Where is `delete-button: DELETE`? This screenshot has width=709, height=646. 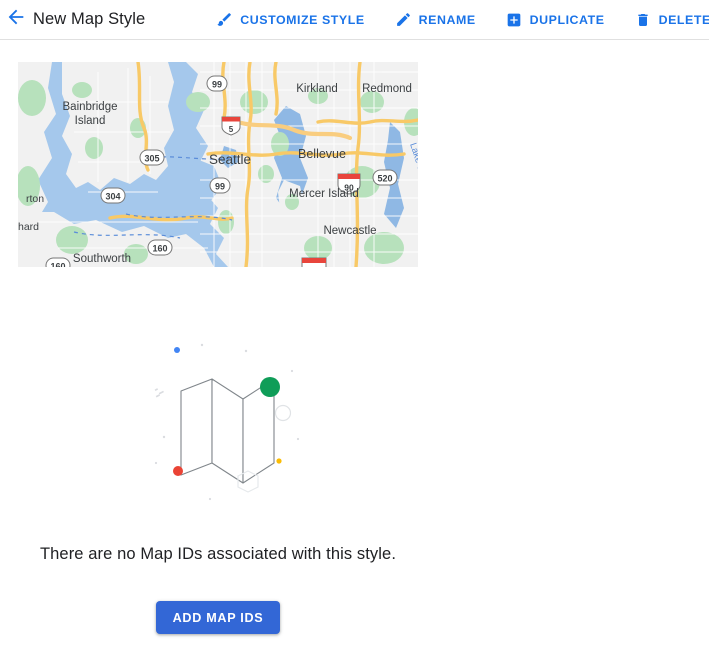
delete-button: DELETE is located at coordinates (667, 20).